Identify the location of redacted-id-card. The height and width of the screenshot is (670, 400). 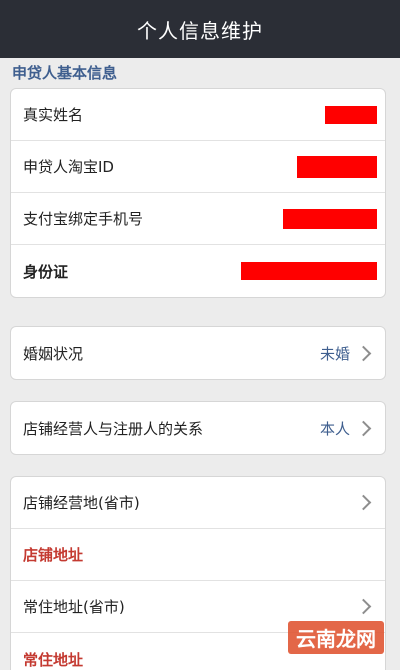
(309, 271).